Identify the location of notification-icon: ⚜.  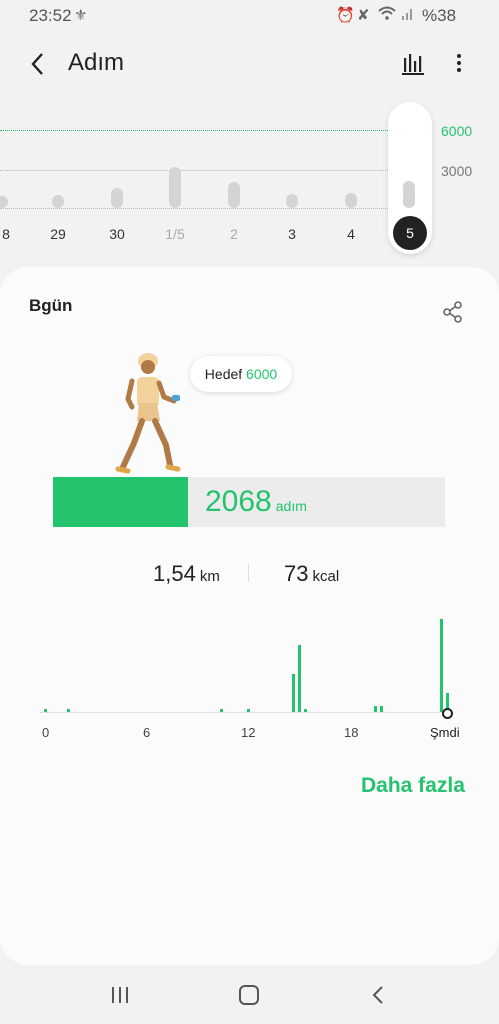
(81, 15).